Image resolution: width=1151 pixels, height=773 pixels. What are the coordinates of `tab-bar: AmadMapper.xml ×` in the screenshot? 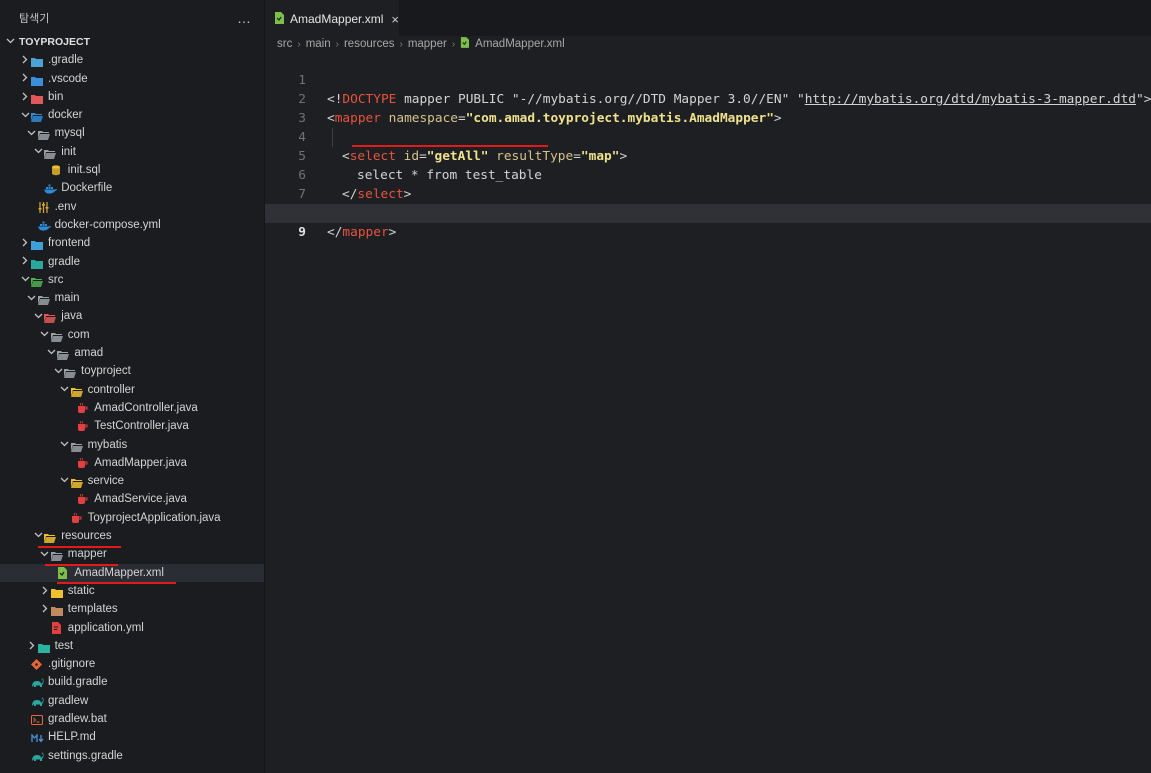 It's located at (708, 18).